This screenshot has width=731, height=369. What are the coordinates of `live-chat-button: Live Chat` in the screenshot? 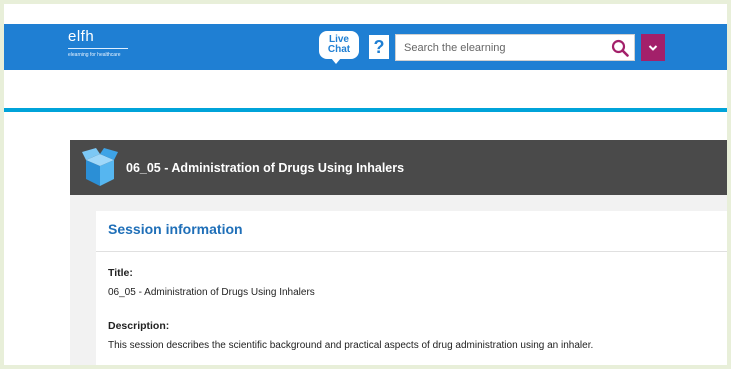 It's located at (339, 47).